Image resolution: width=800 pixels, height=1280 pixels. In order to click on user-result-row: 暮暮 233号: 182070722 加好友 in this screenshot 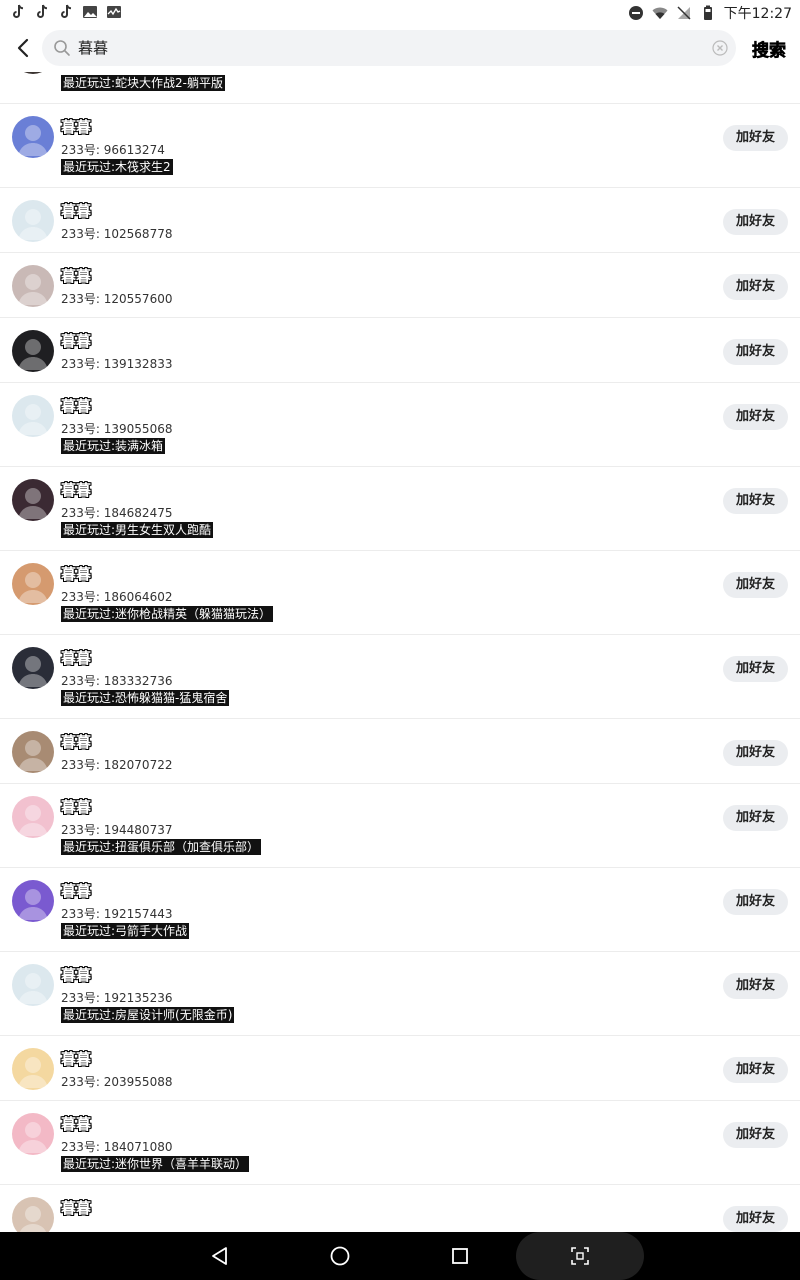, I will do `click(400, 751)`.